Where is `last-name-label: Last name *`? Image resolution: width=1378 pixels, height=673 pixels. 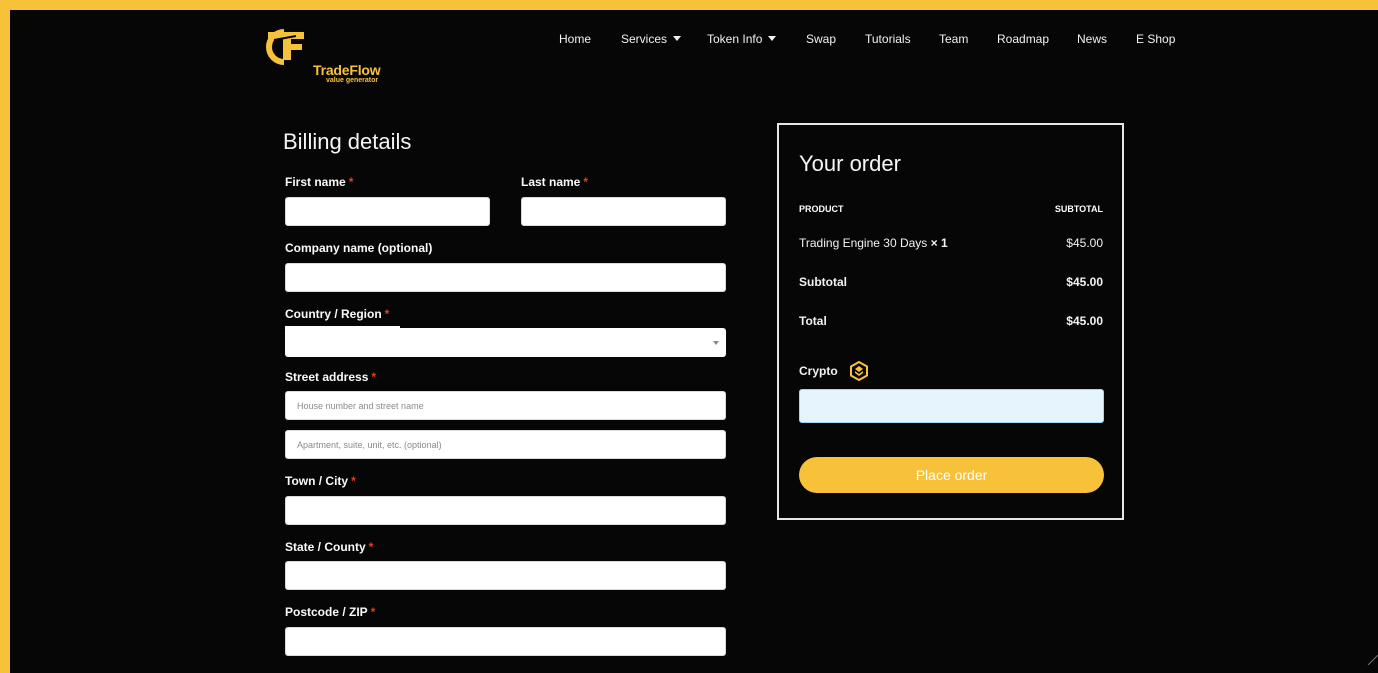 last-name-label: Last name * is located at coordinates (555, 182).